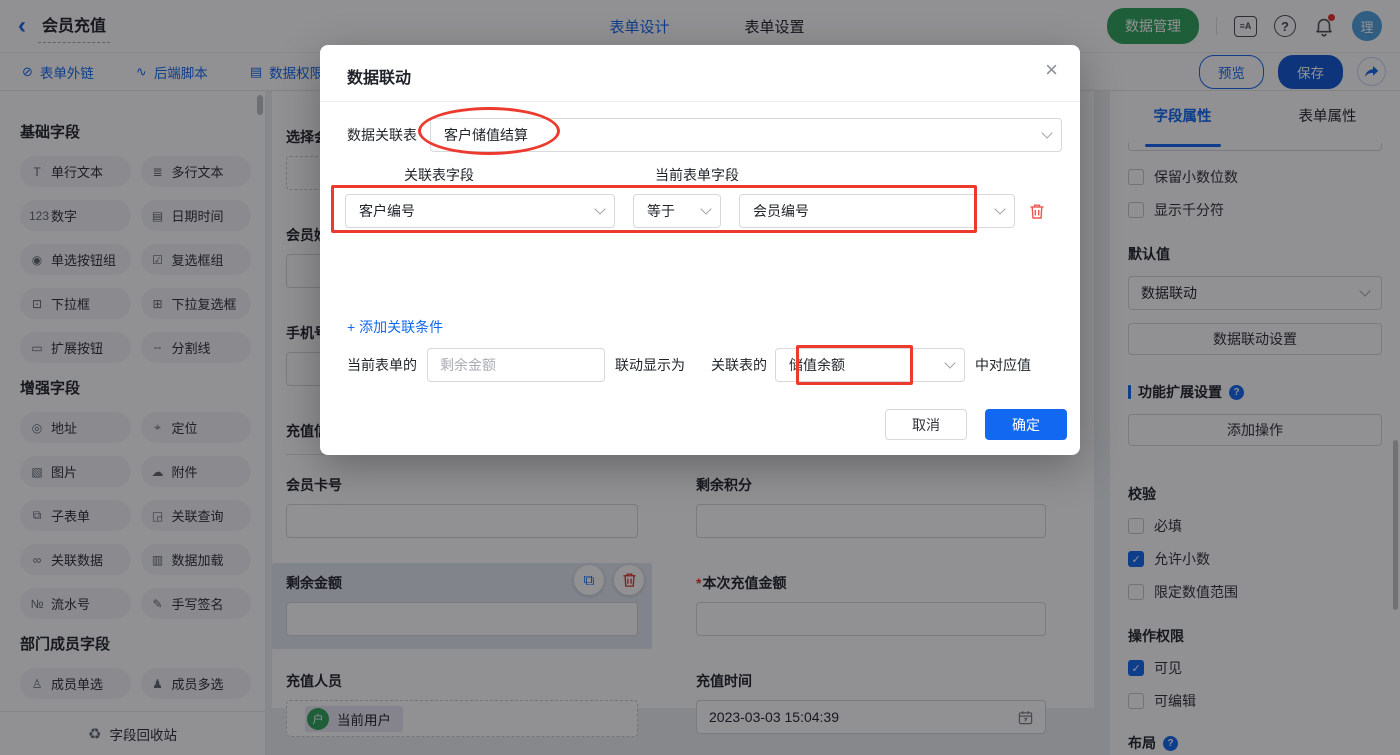 The image size is (1400, 755). What do you see at coordinates (926, 424) in the screenshot?
I see `cancel-button: 取消` at bounding box center [926, 424].